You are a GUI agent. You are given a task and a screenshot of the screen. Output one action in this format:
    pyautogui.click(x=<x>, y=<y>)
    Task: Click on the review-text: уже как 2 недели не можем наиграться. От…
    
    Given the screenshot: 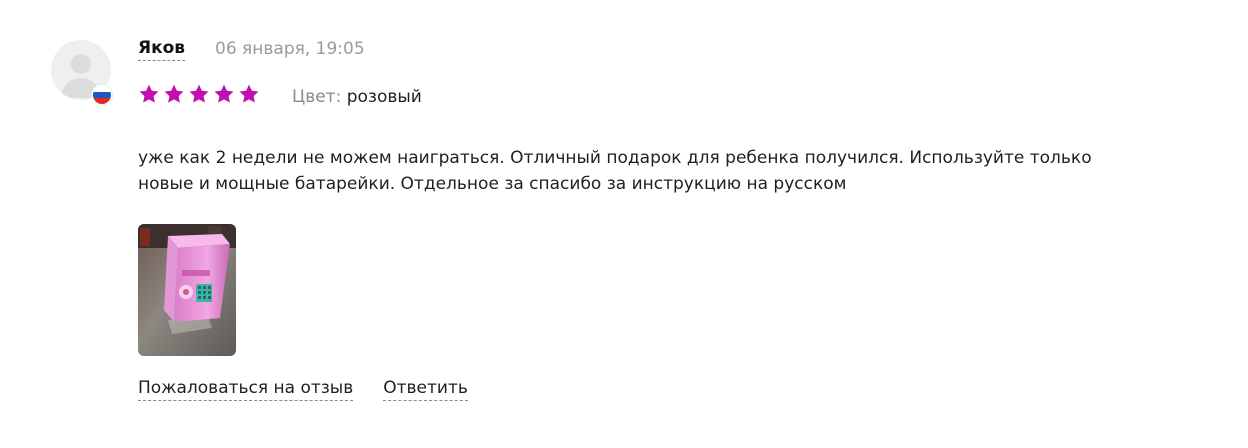 What is the action you would take?
    pyautogui.click(x=615, y=171)
    